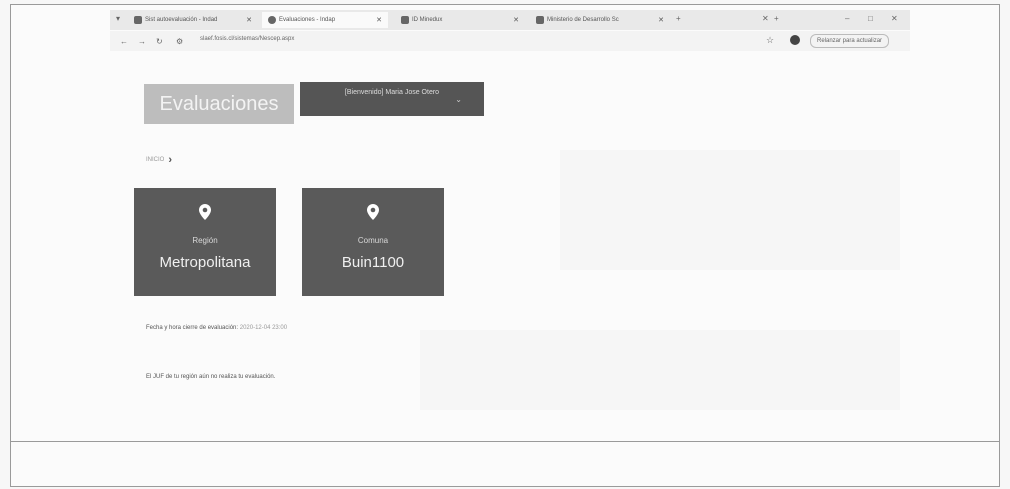 The width and height of the screenshot is (1010, 489). I want to click on maximize-icon: □, so click(870, 18).